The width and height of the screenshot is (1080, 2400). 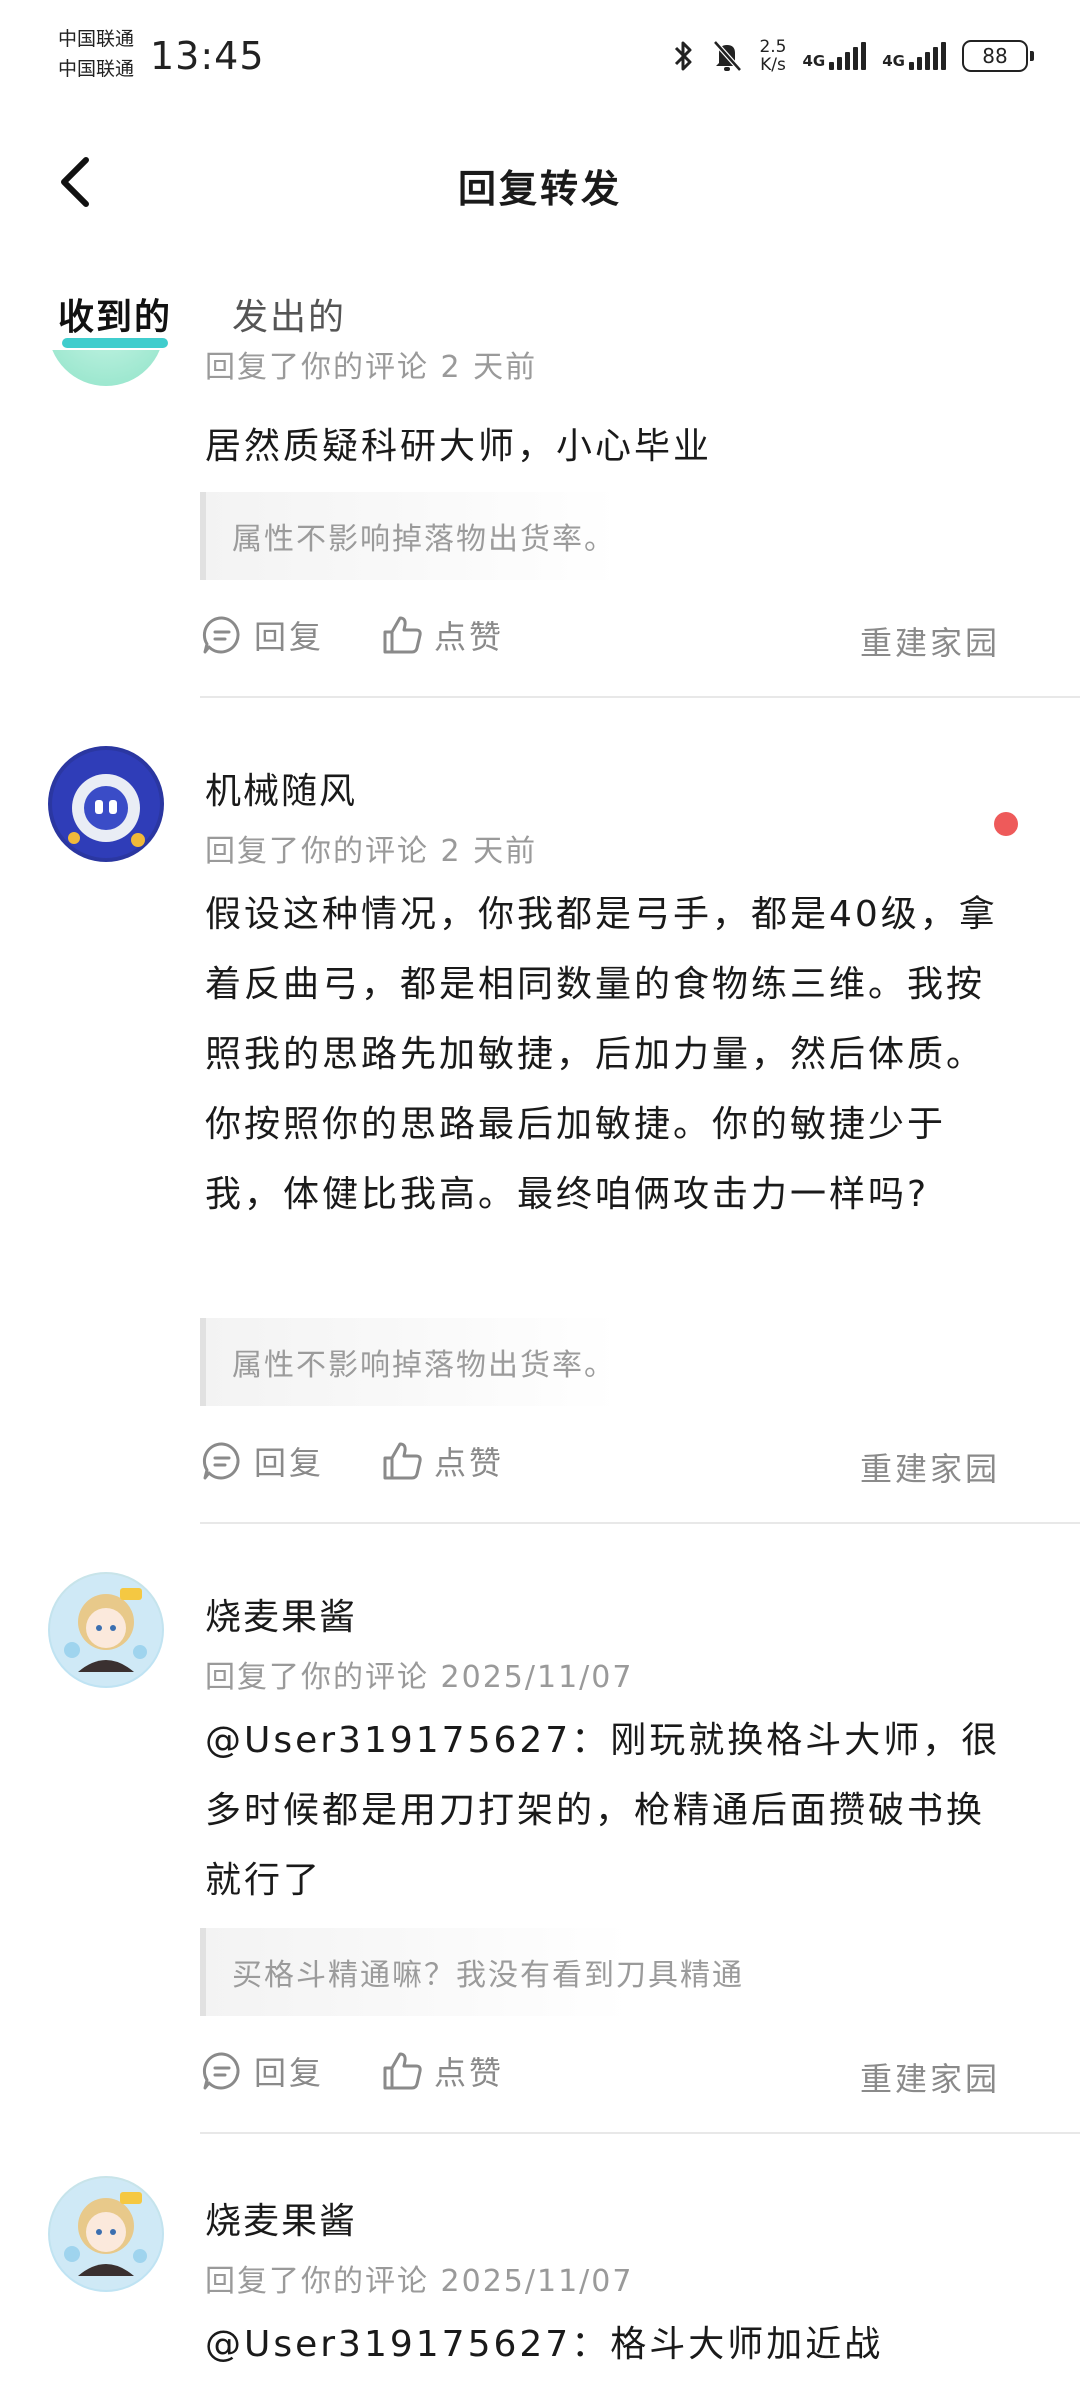 I want to click on signal-2: 4G, so click(x=914, y=56).